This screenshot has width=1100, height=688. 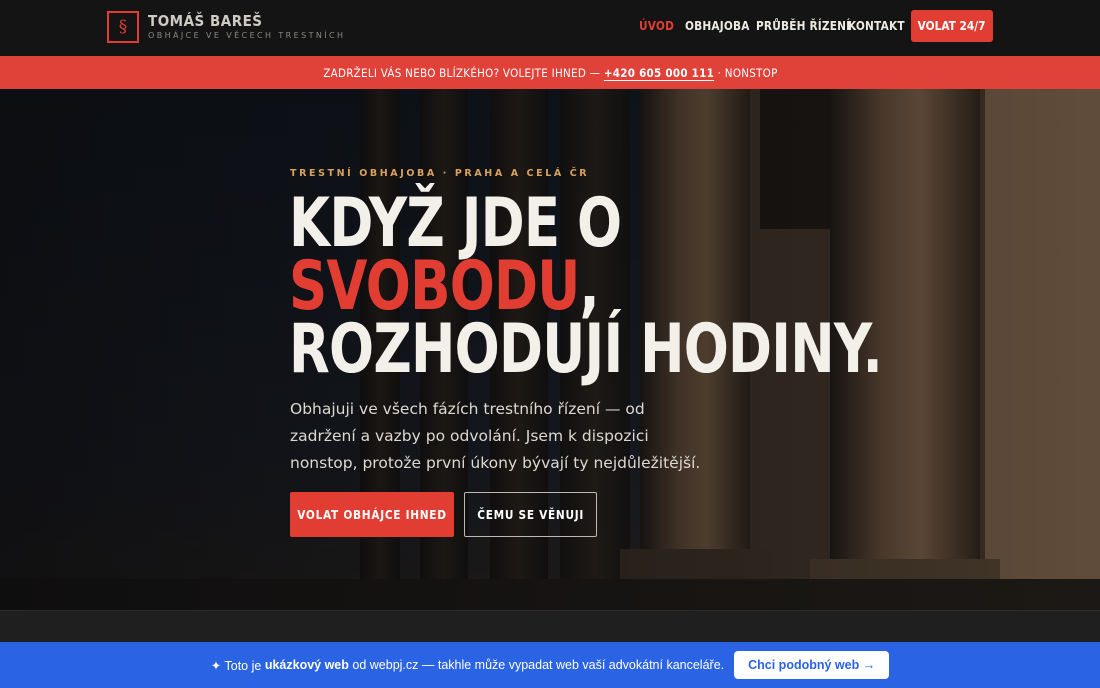 I want to click on demo-bold: ukázkový web, so click(x=306, y=665).